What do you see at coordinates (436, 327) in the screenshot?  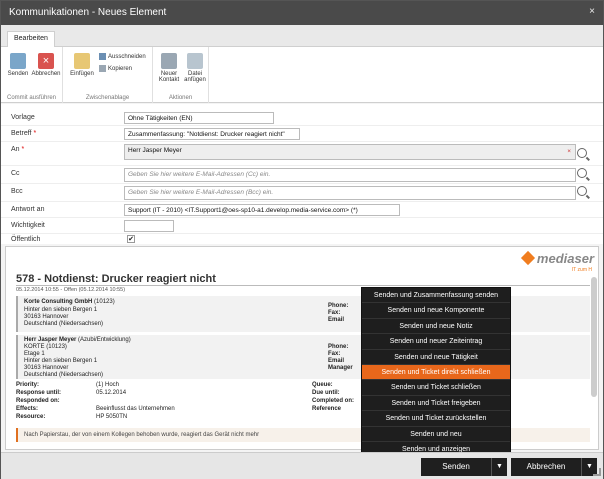 I see `menu-item: Senden und neue Notiz` at bounding box center [436, 327].